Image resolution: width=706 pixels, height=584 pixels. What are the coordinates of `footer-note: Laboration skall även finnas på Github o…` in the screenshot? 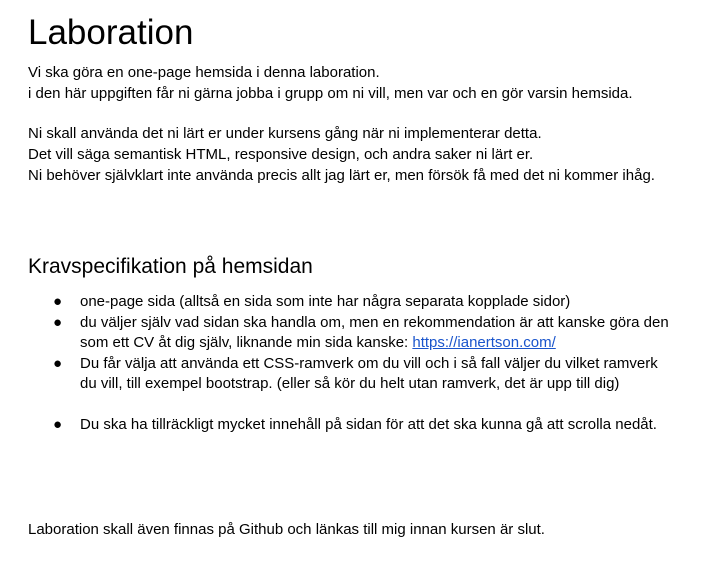 It's located at (286, 529).